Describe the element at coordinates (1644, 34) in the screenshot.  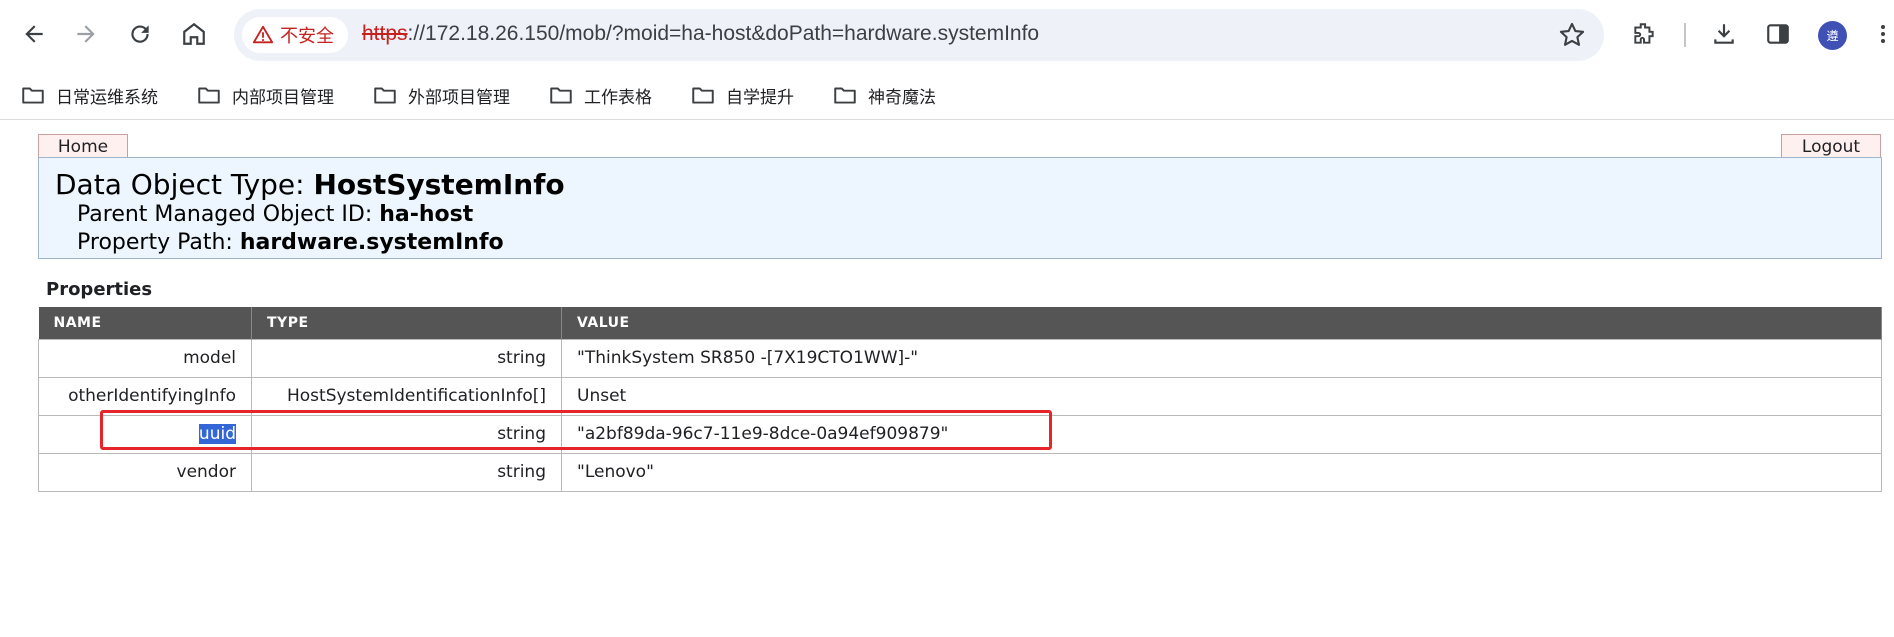
I see `extensions-icon` at that location.